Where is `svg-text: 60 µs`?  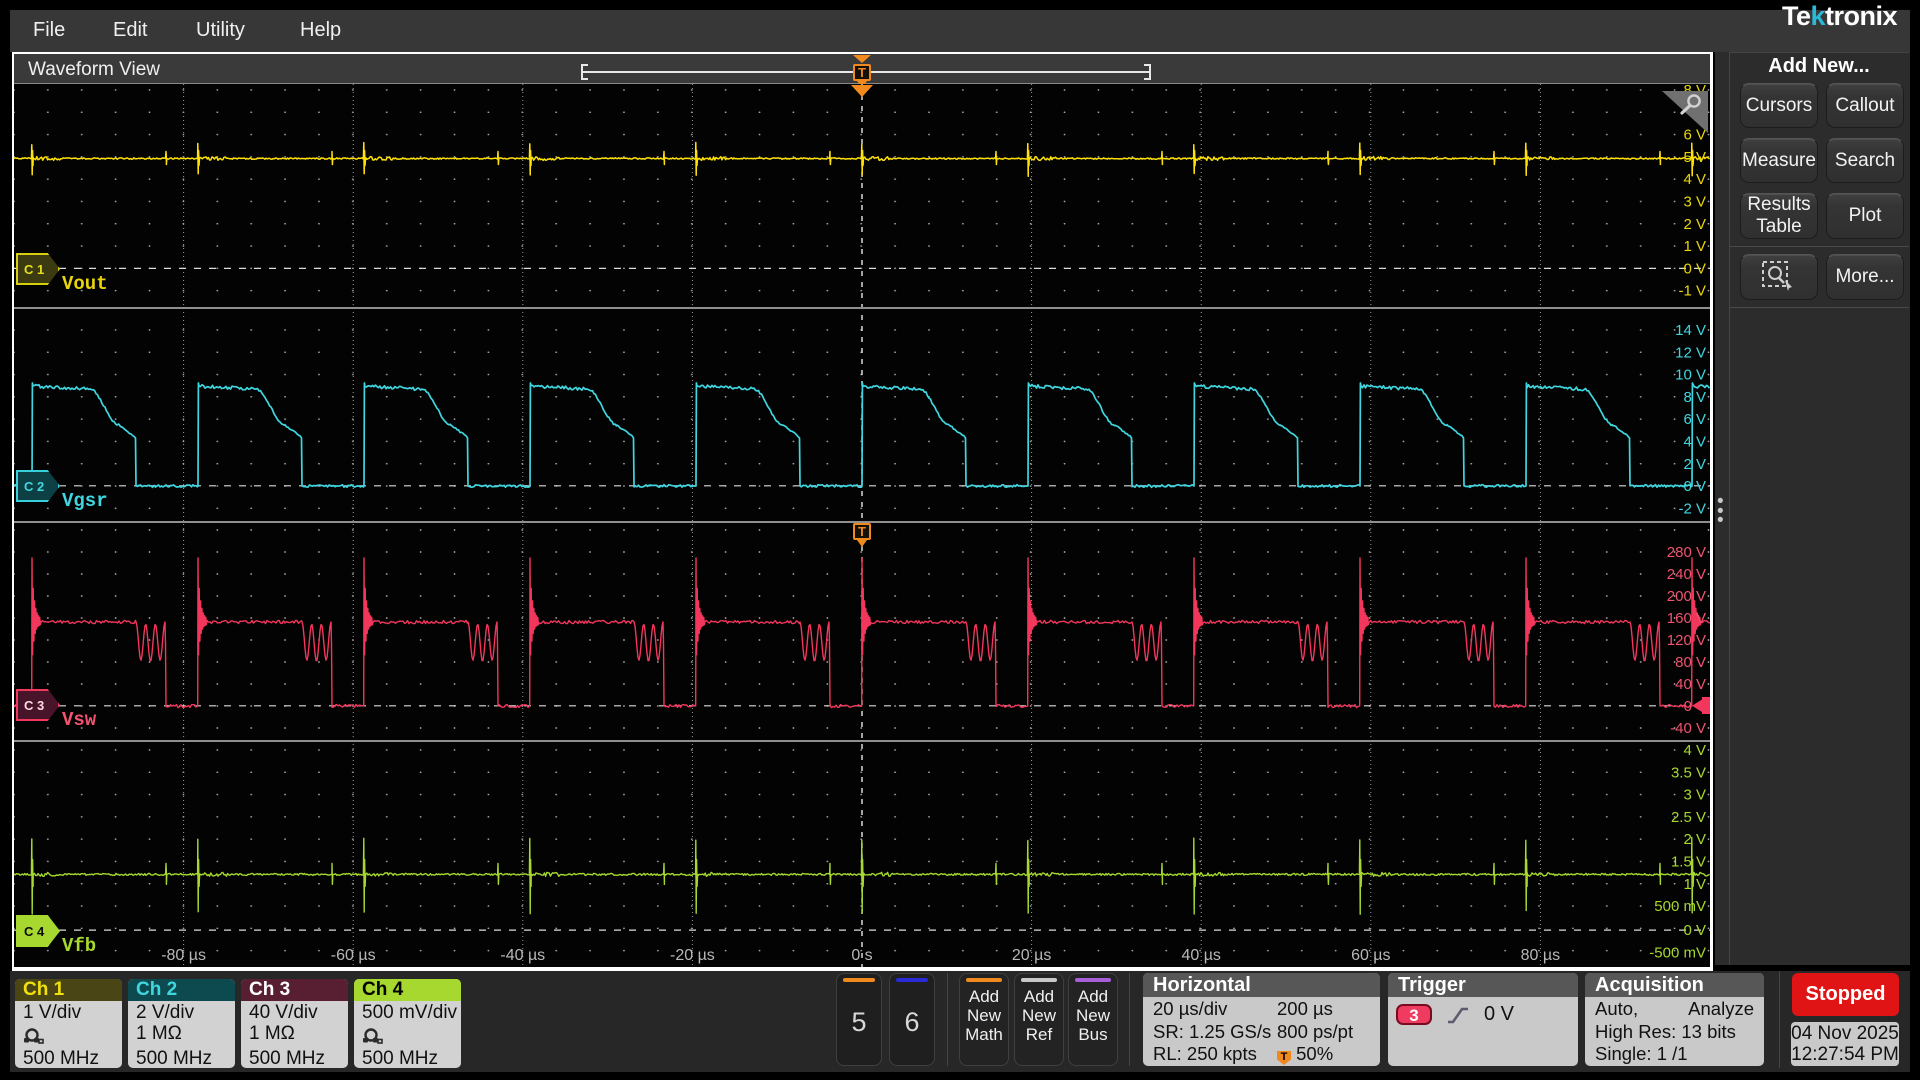
svg-text: 60 µs is located at coordinates (1370, 955).